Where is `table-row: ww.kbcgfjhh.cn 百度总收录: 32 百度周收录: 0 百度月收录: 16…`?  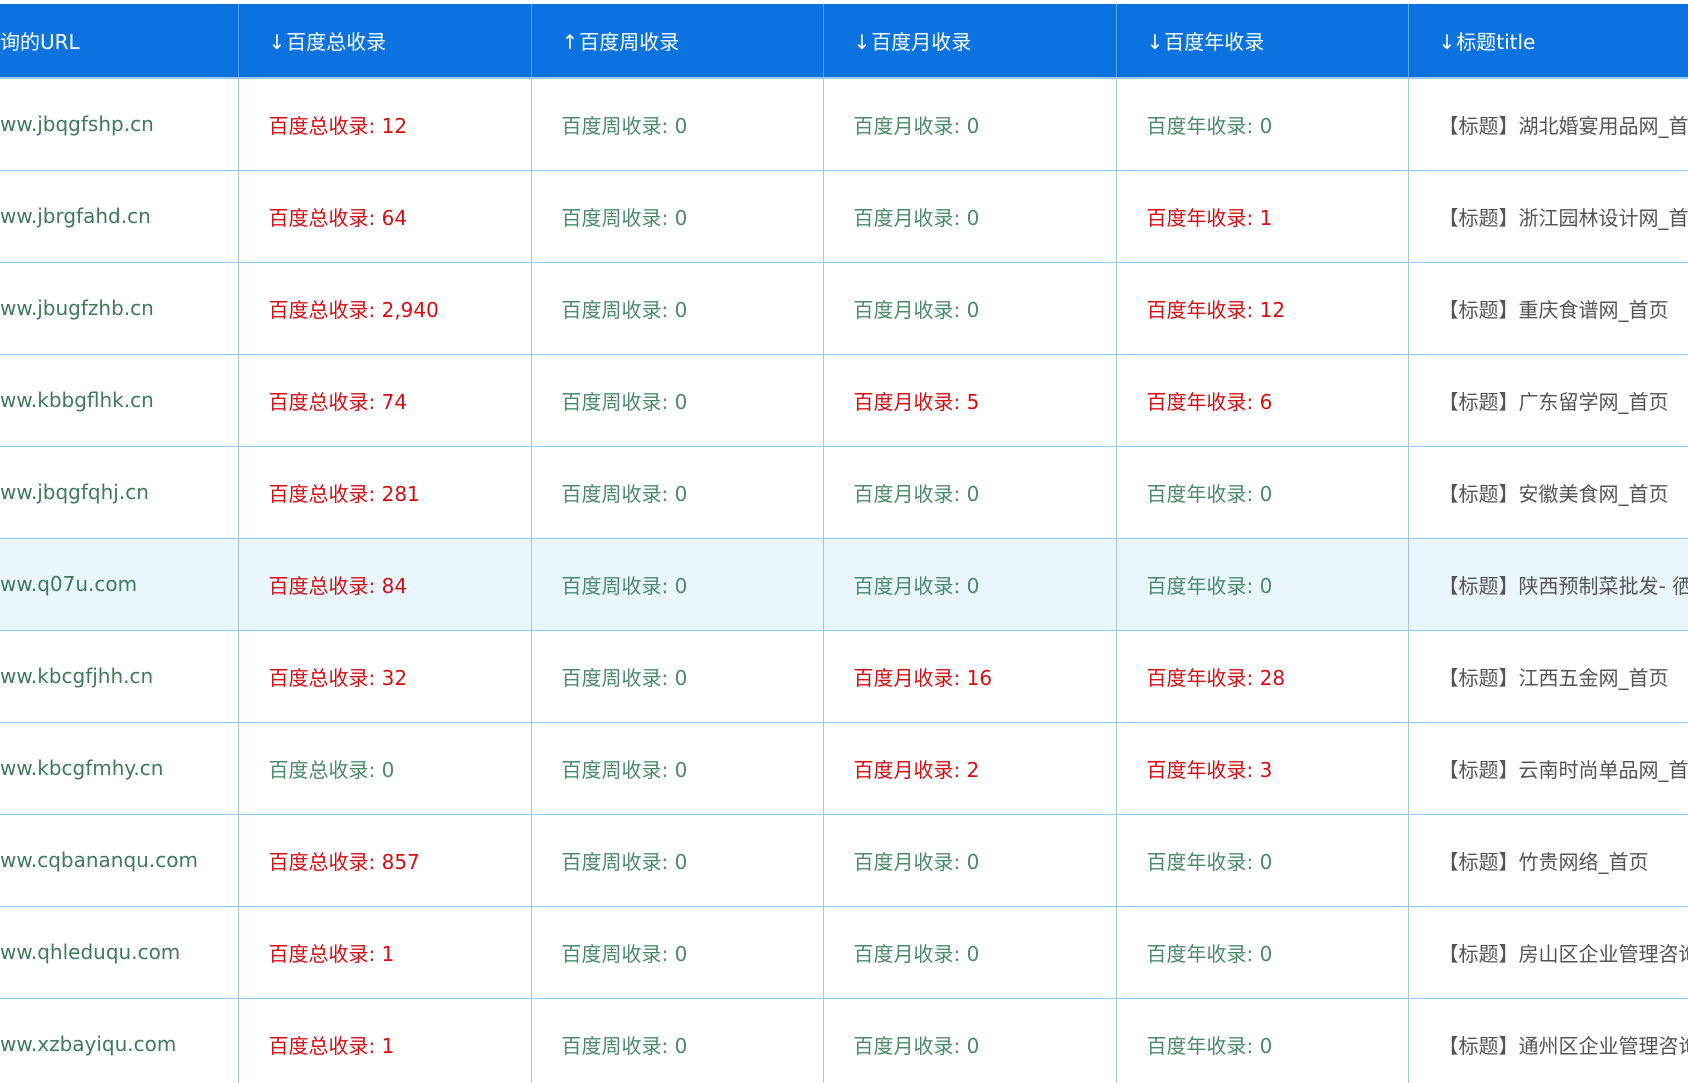 table-row: ww.kbcgfjhh.cn 百度总收录: 32 百度周收录: 0 百度月收录: 16… is located at coordinates (844, 676).